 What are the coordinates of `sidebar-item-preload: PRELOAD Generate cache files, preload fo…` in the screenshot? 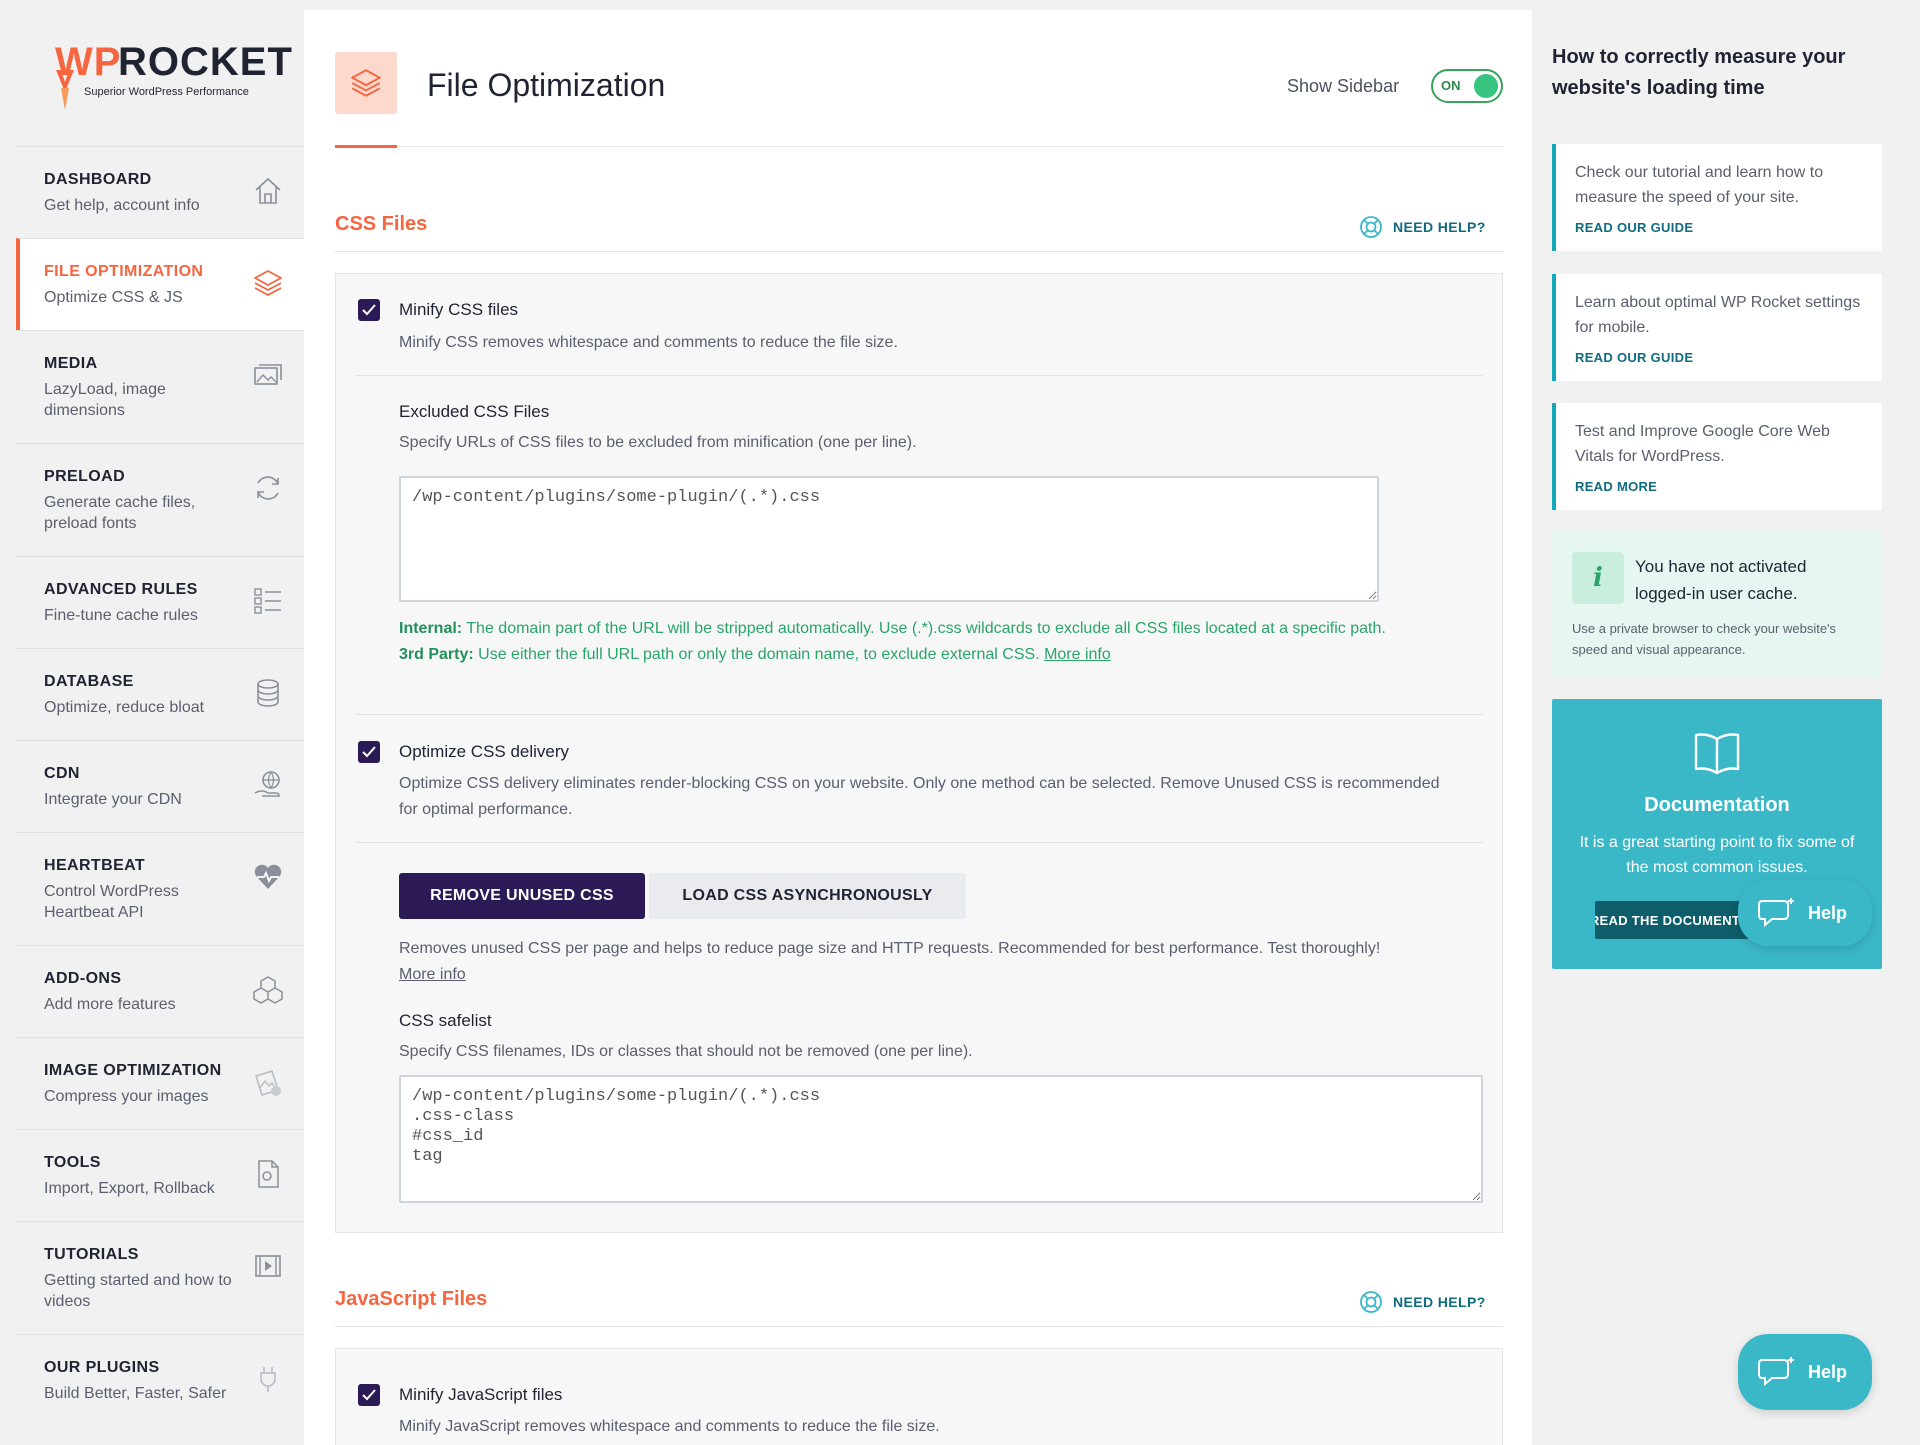 It's located at (160, 499).